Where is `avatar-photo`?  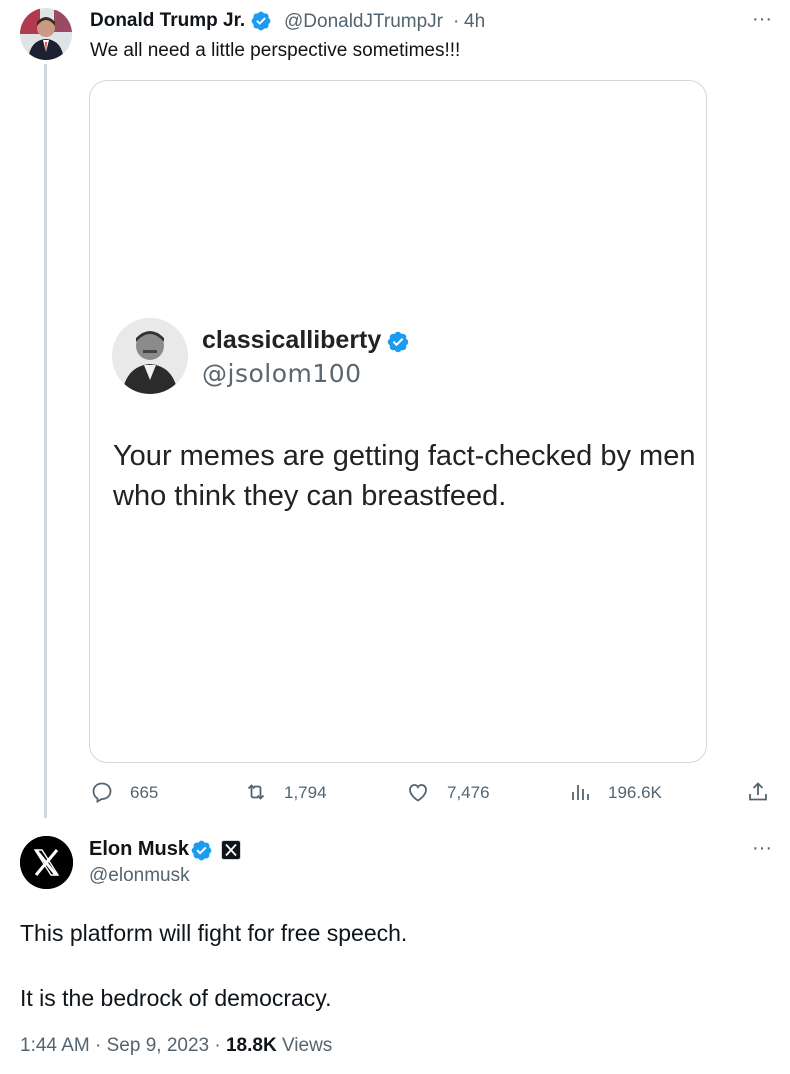 avatar-photo is located at coordinates (46, 34).